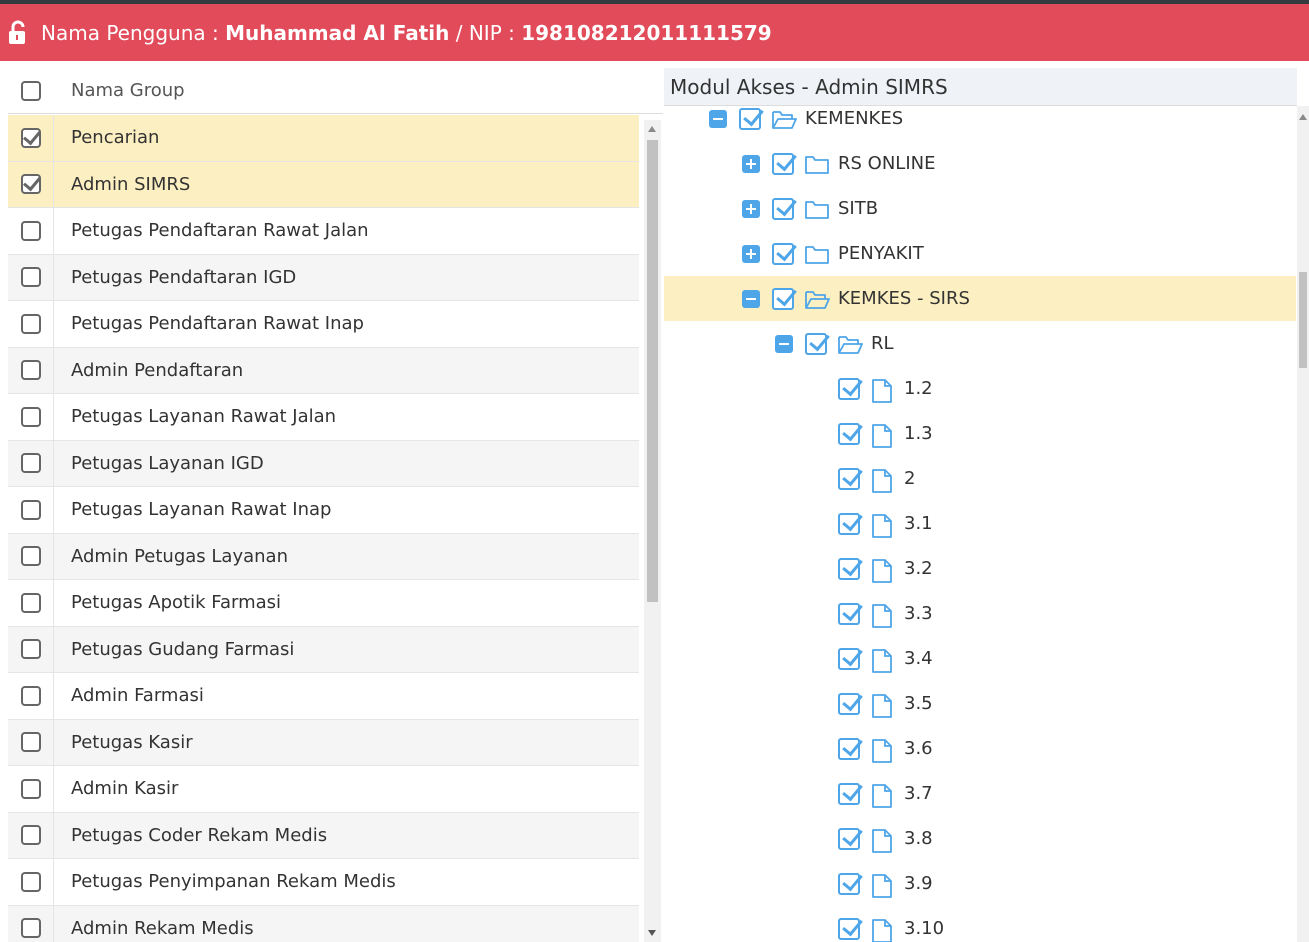  Describe the element at coordinates (323, 277) in the screenshot. I see `group-row: Petugas Pendaftaran IGD` at that location.